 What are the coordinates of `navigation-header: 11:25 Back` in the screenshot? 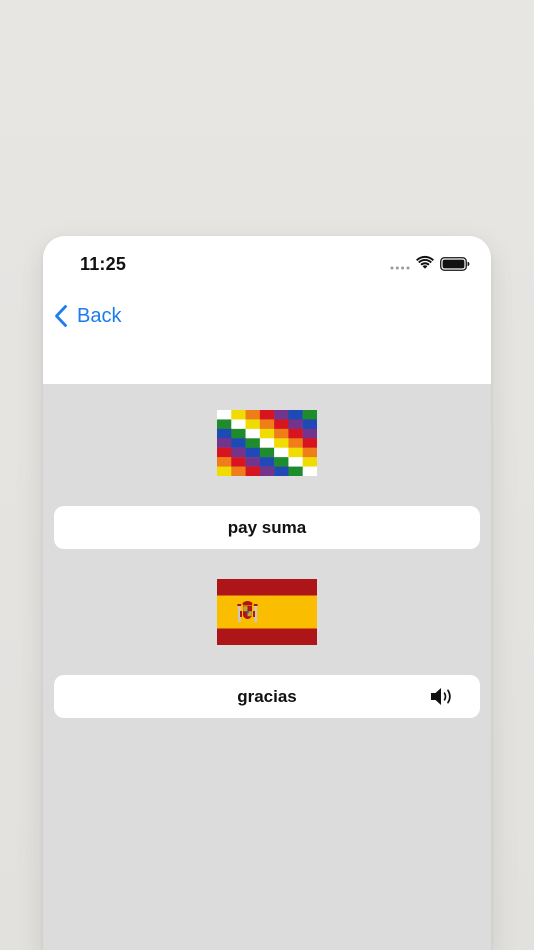 It's located at (267, 310).